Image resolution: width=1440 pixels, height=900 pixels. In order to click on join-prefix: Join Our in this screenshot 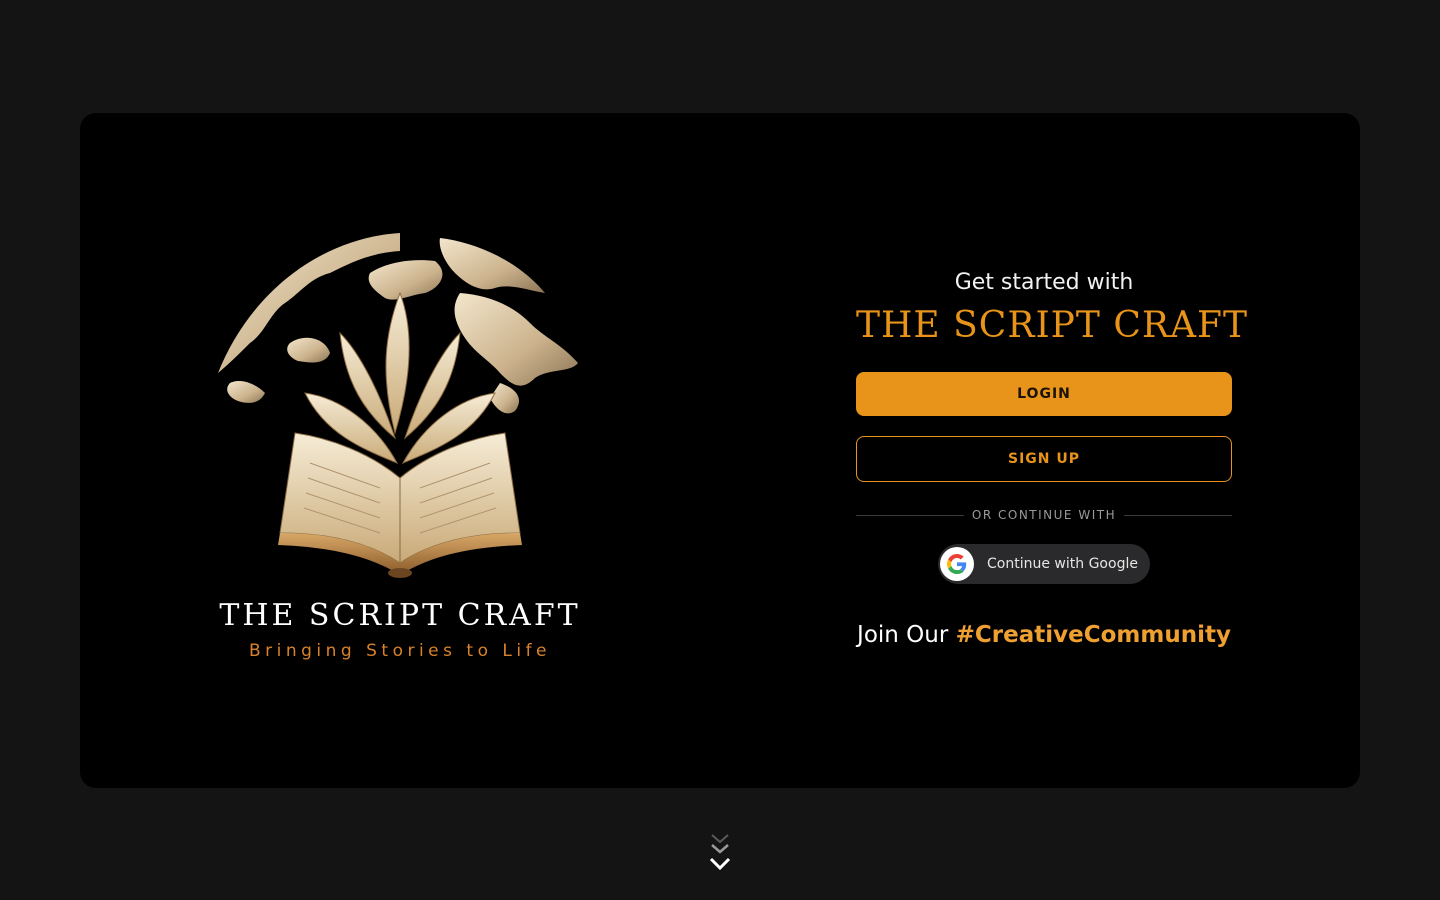, I will do `click(906, 635)`.